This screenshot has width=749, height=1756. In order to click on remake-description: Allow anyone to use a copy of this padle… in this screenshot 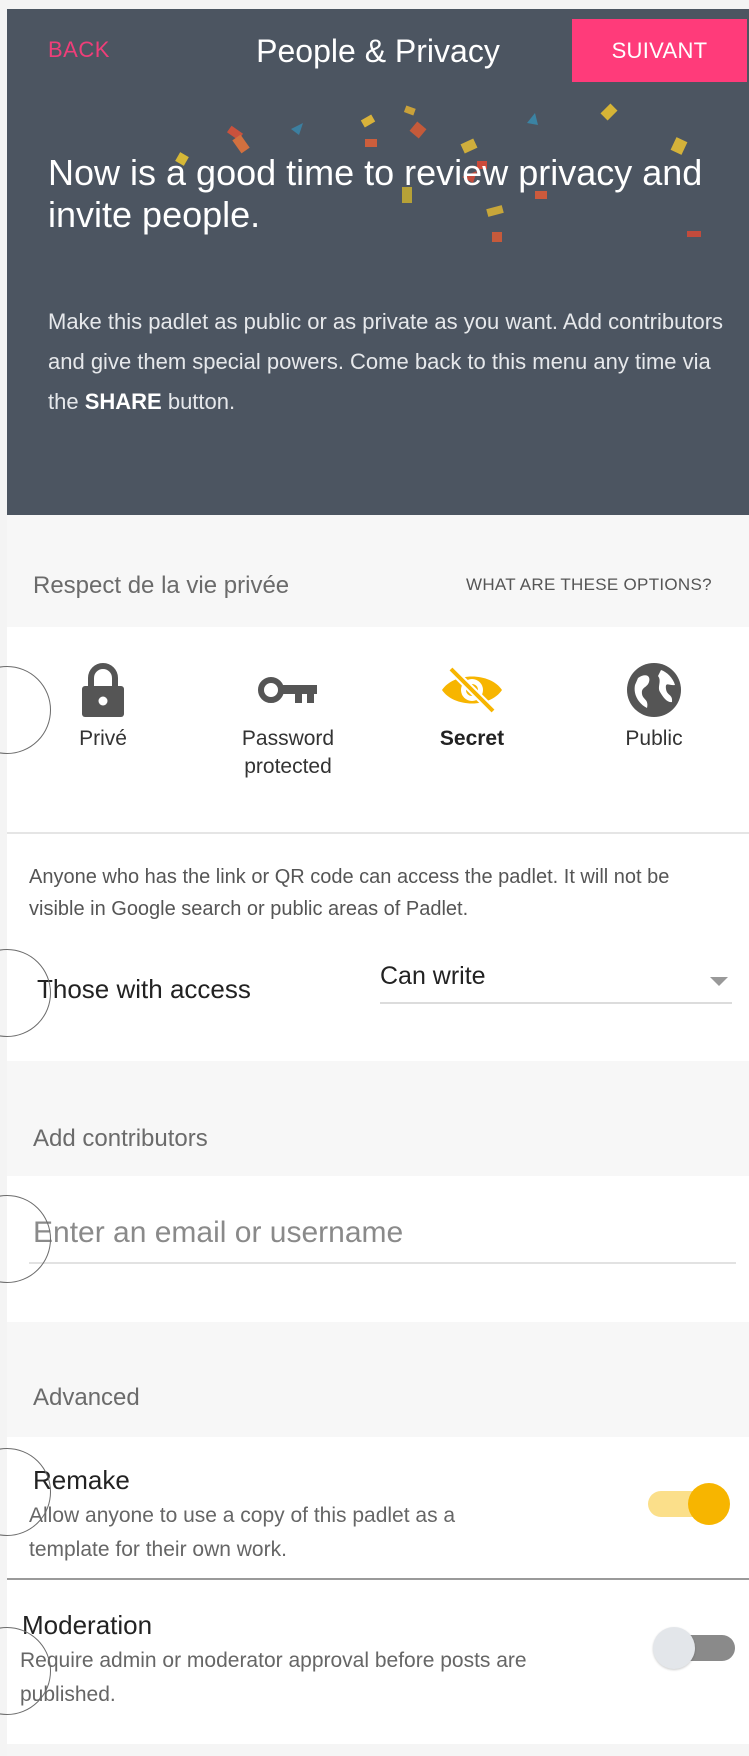, I will do `click(242, 1532)`.